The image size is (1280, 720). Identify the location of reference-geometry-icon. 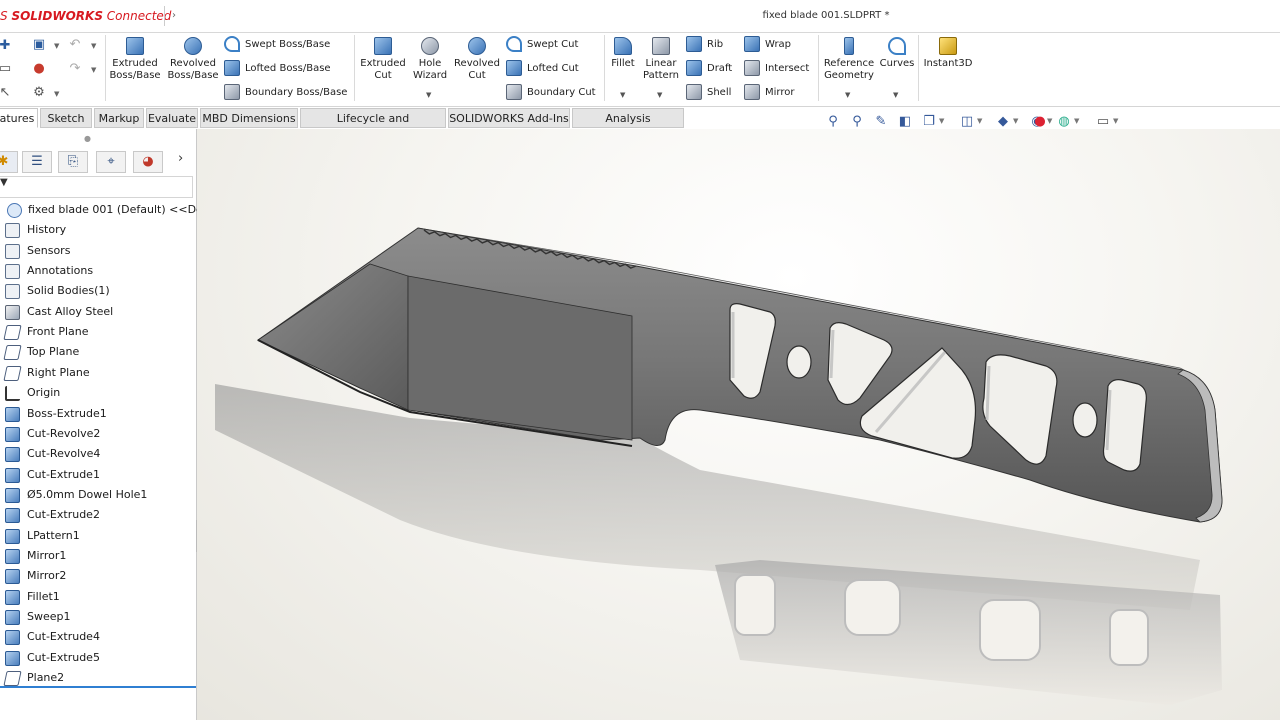
(849, 46).